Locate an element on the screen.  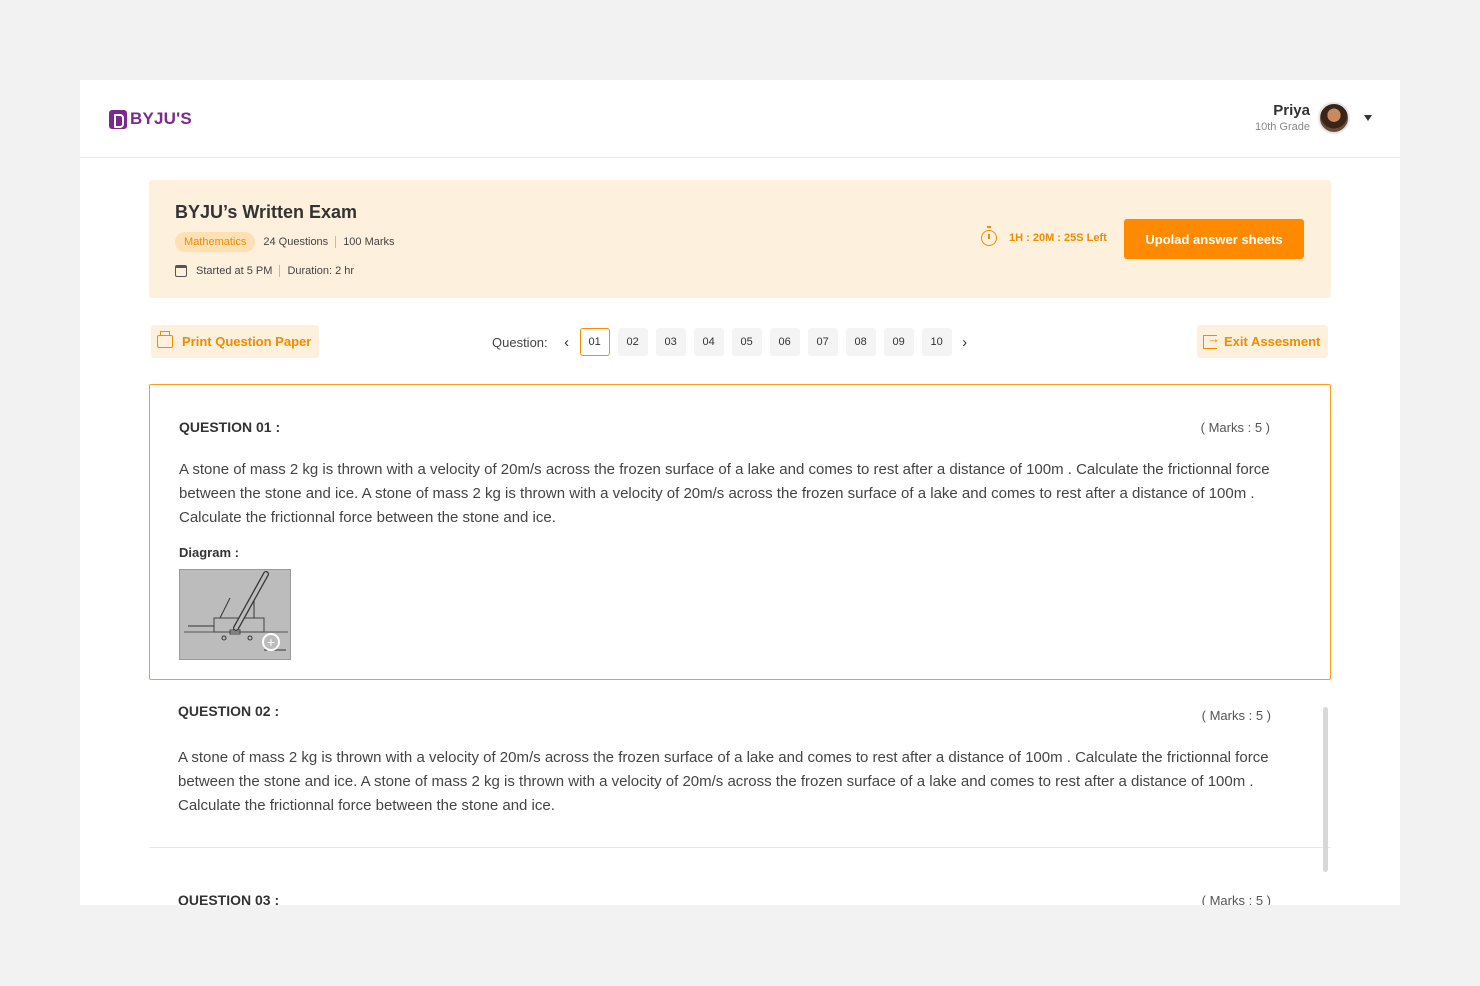
exit-label: Exit Assesment is located at coordinates (1272, 341).